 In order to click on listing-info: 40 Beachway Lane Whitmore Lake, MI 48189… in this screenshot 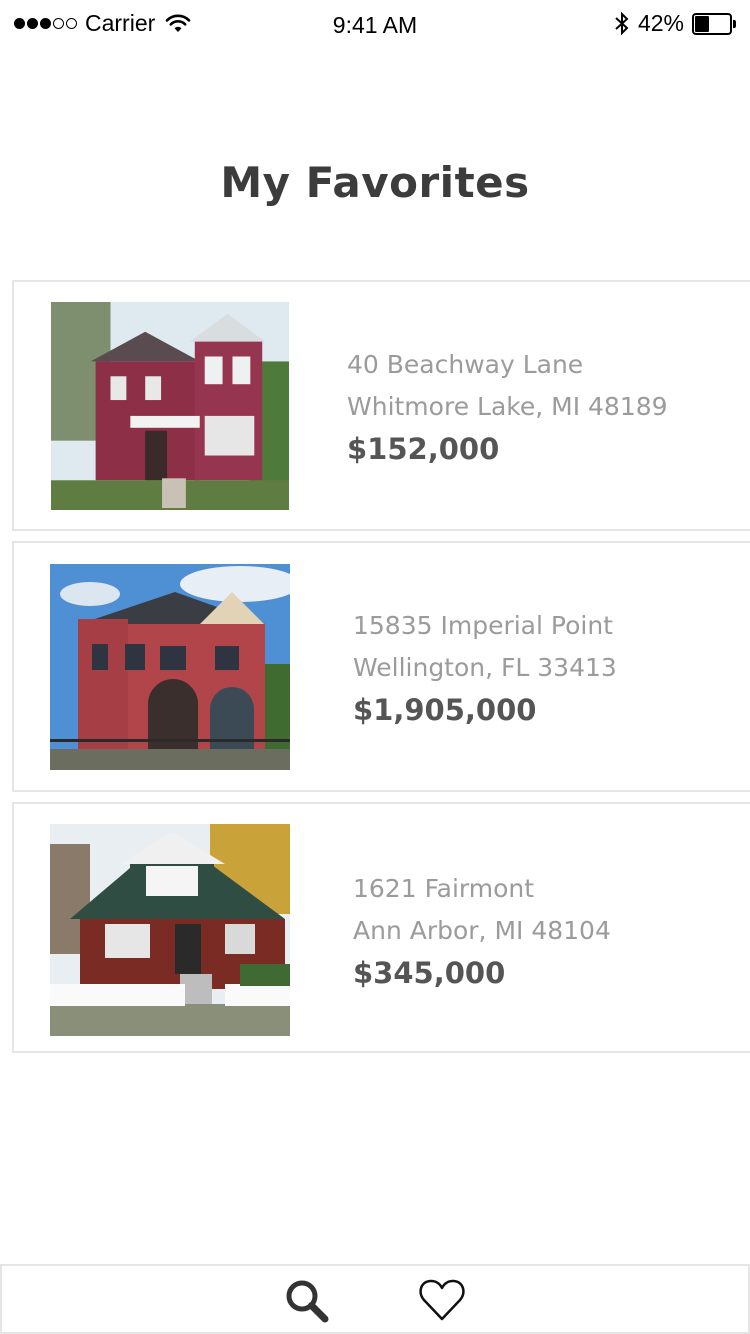, I will do `click(507, 407)`.